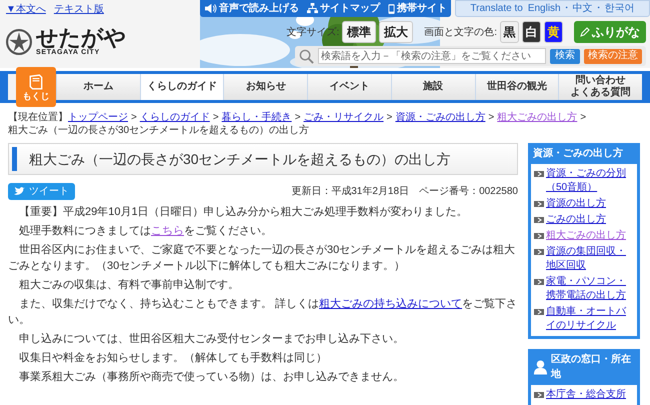  Describe the element at coordinates (19, 191) in the screenshot. I see `bird-icon` at that location.